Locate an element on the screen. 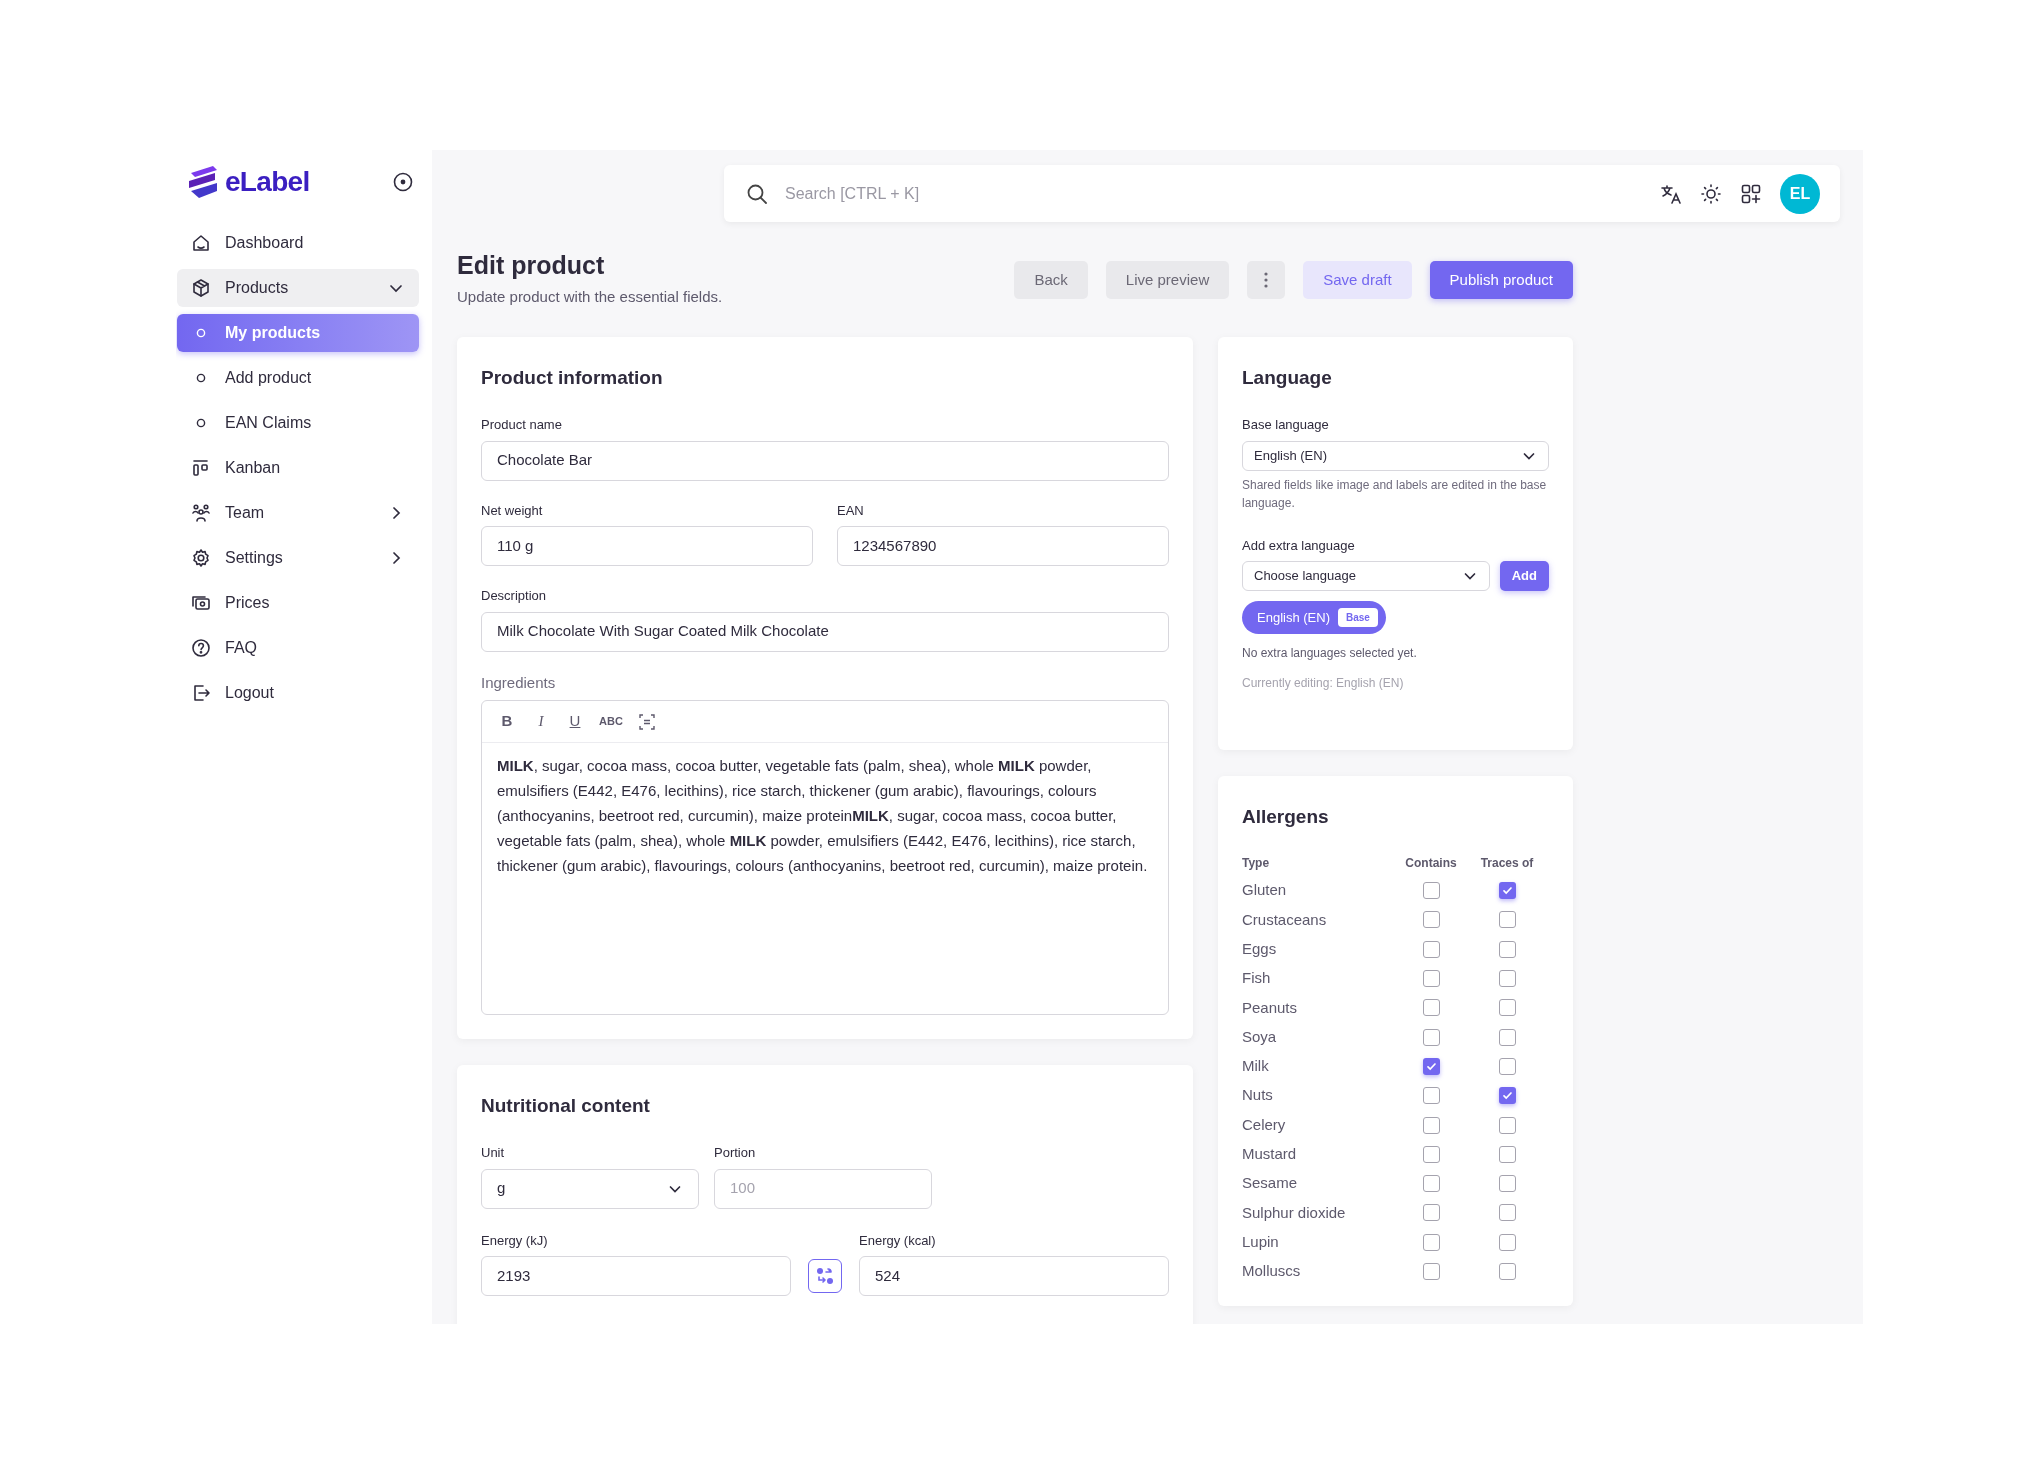 The height and width of the screenshot is (1483, 2040). text-field: Milk Chocolate With Sugar Coated Milk Chocolate is located at coordinates (825, 631).